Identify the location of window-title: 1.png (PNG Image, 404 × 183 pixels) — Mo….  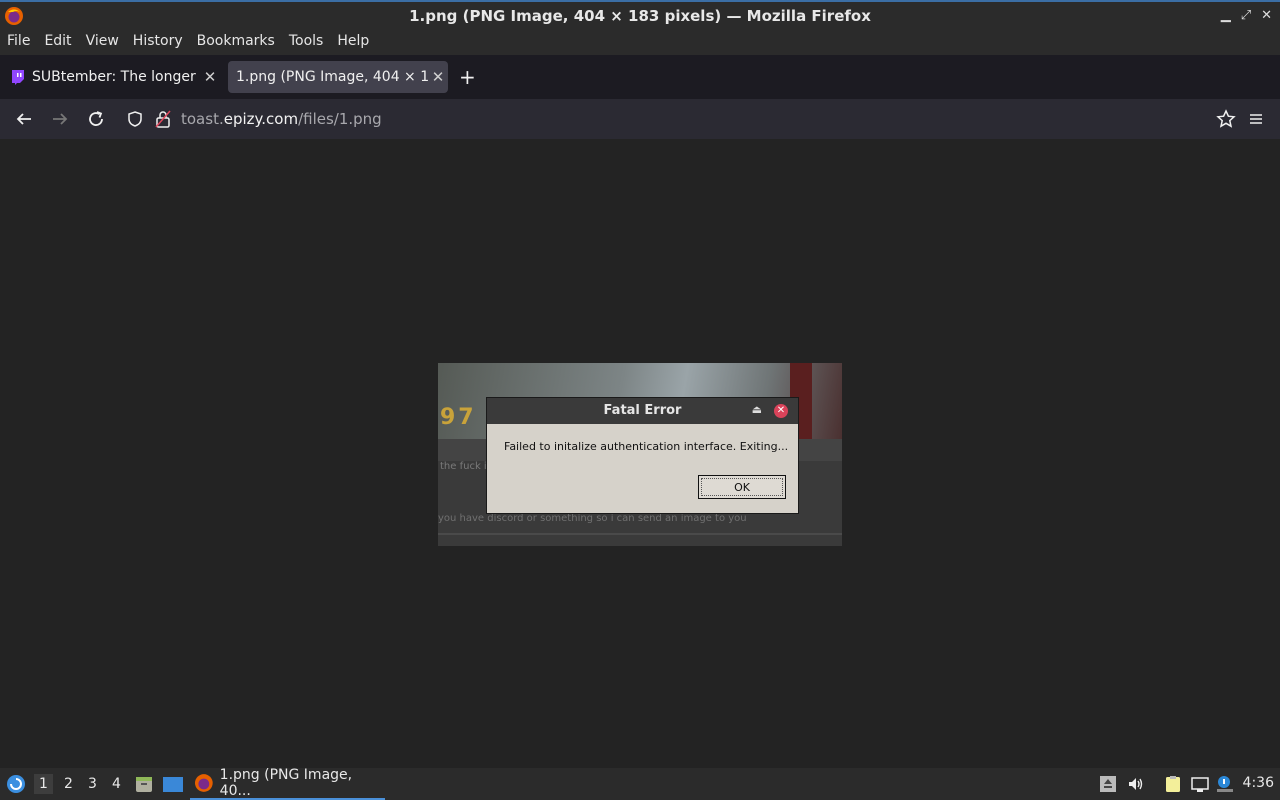
(640, 16).